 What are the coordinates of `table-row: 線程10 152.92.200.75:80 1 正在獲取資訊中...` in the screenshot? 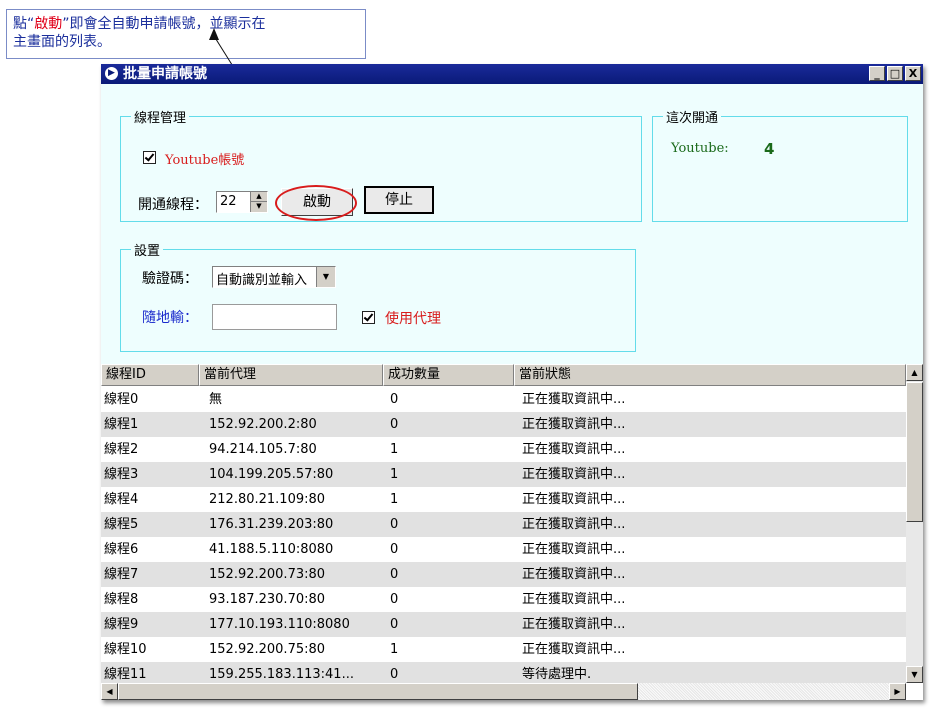 It's located at (503, 649).